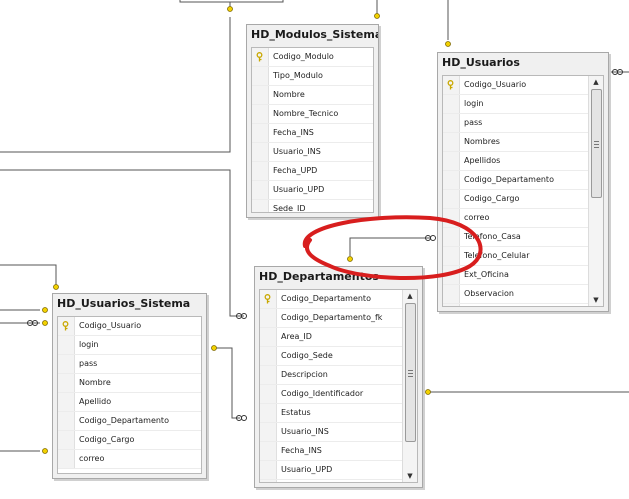 The width and height of the screenshot is (629, 499). Describe the element at coordinates (331, 318) in the screenshot. I see `column-row: Codigo_Departamento_fk` at that location.